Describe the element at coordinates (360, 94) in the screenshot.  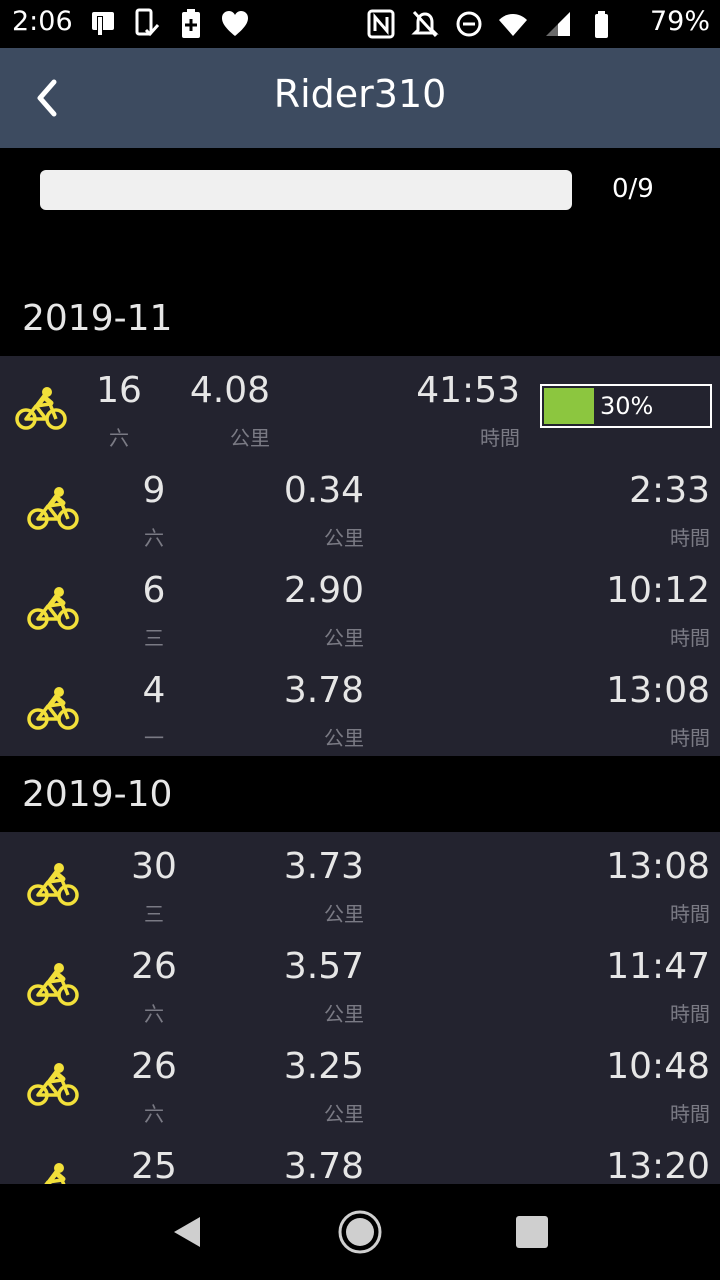
I see `page-title: Rider310` at that location.